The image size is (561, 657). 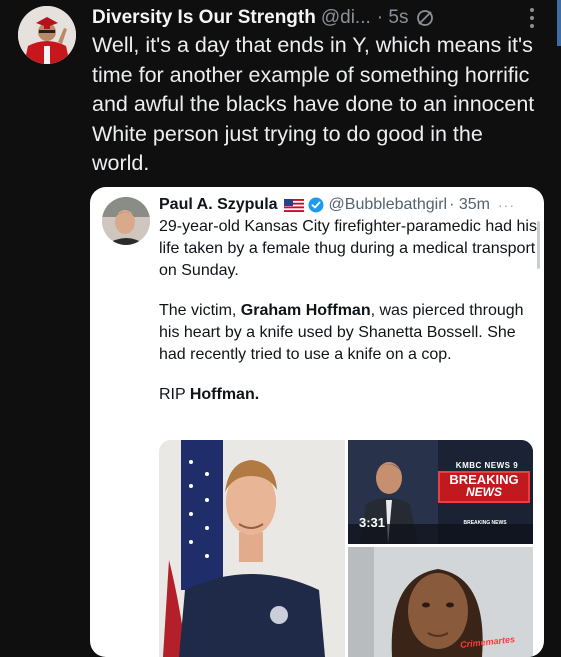 What do you see at coordinates (126, 221) in the screenshot?
I see `quoted-author-avatar` at bounding box center [126, 221].